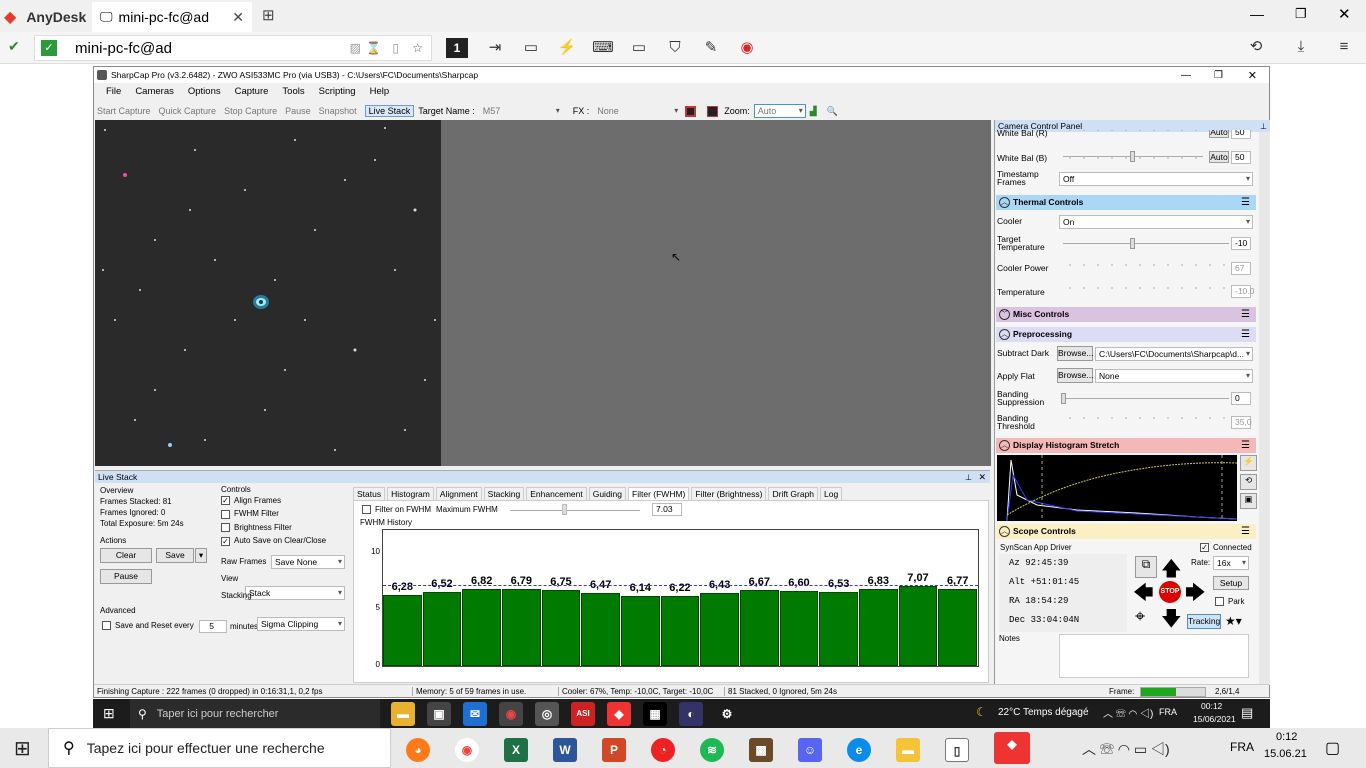 The height and width of the screenshot is (768, 1366). What do you see at coordinates (1128, 712) in the screenshot?
I see `remote-tray-icons: ︿ ☏ ◠ ◁)` at bounding box center [1128, 712].